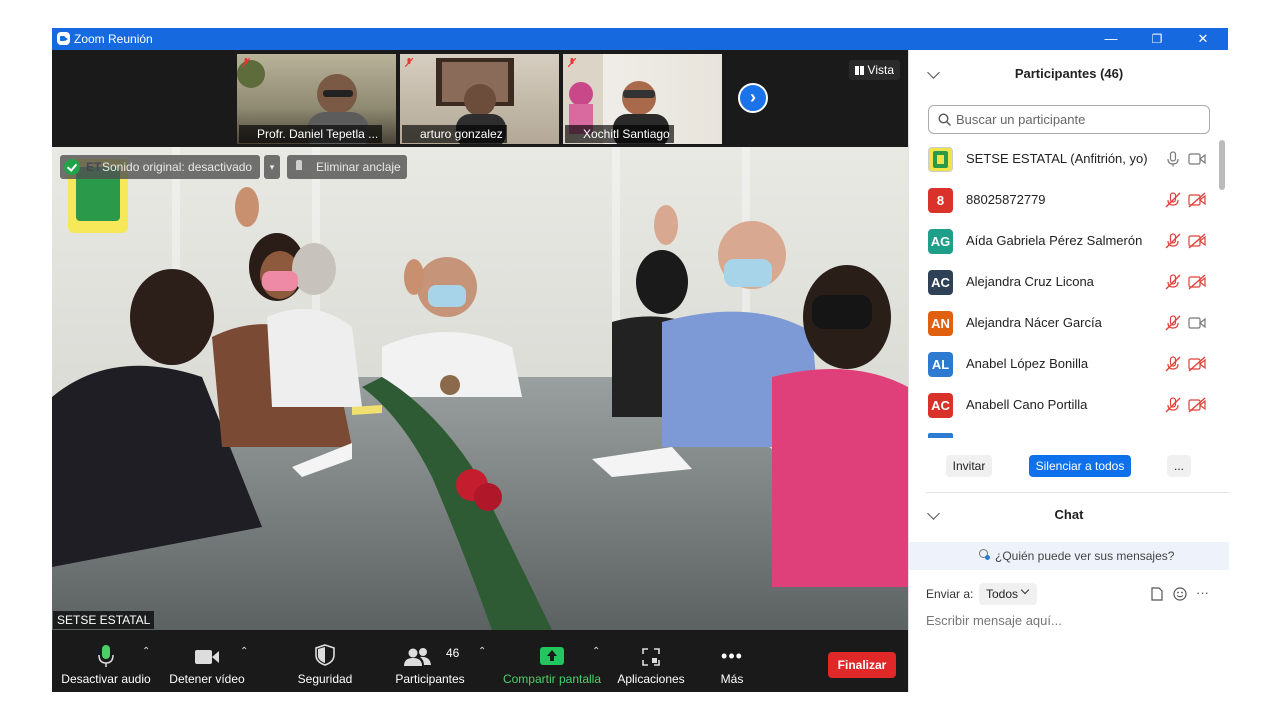 Image resolution: width=1280 pixels, height=720 pixels. Describe the element at coordinates (113, 39) in the screenshot. I see `window-title: Zoom Reunión` at that location.